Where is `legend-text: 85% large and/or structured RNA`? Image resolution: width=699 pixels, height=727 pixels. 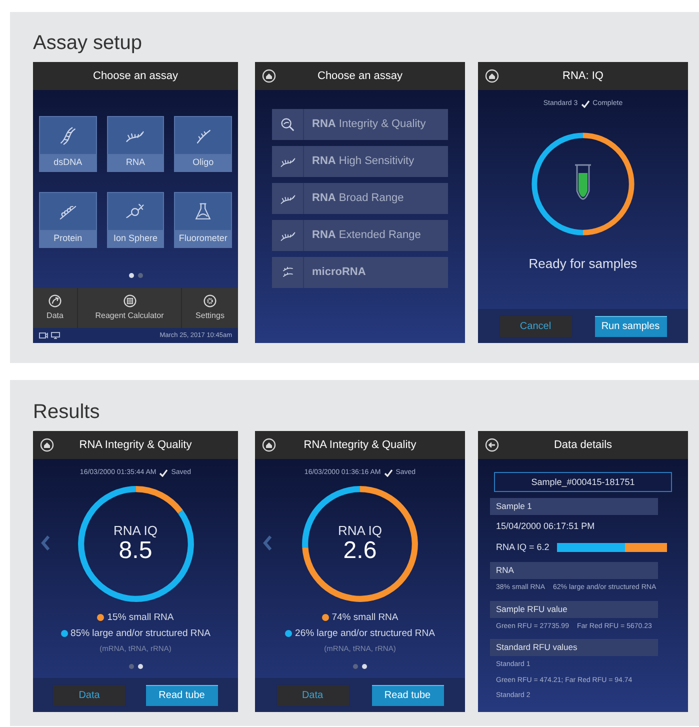
legend-text: 85% large and/or structured RNA is located at coordinates (140, 633).